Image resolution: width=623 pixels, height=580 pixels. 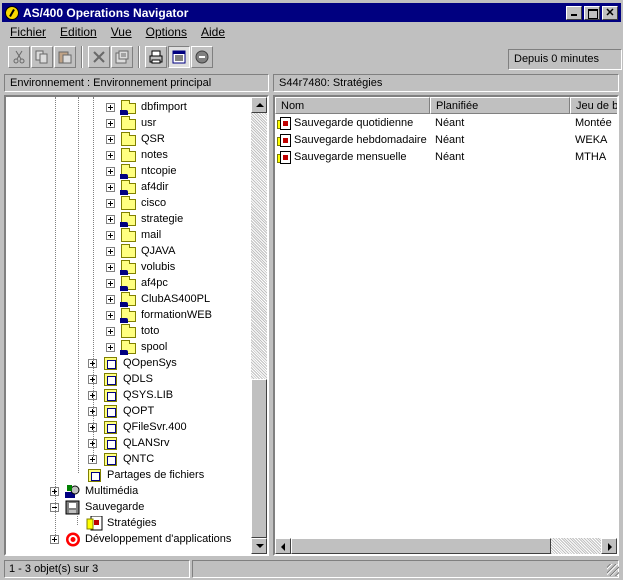 I want to click on list-scrollbar-thumb, so click(x=421, y=546).